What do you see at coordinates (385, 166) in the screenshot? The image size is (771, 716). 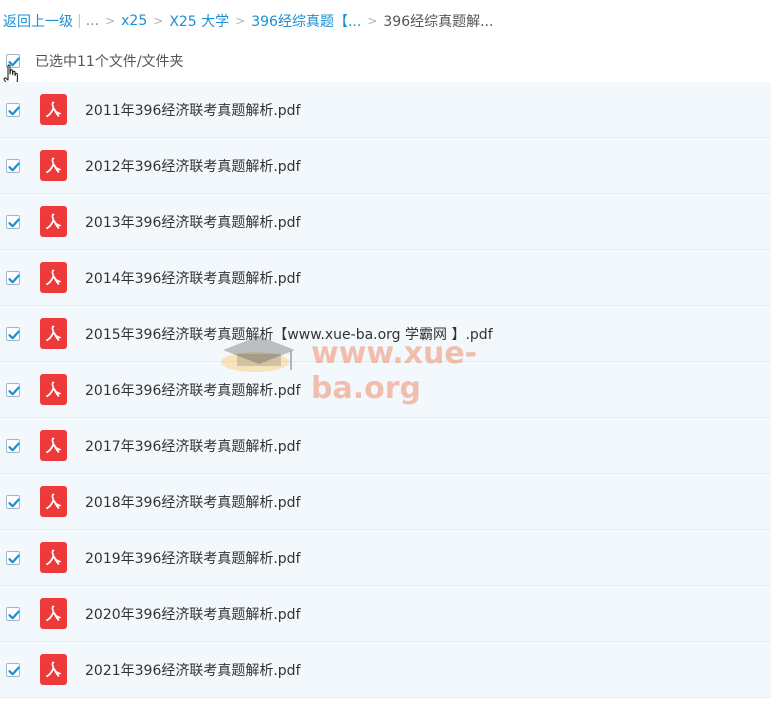 I see `file-row: 2012年396经济联考真题解析.pdf` at bounding box center [385, 166].